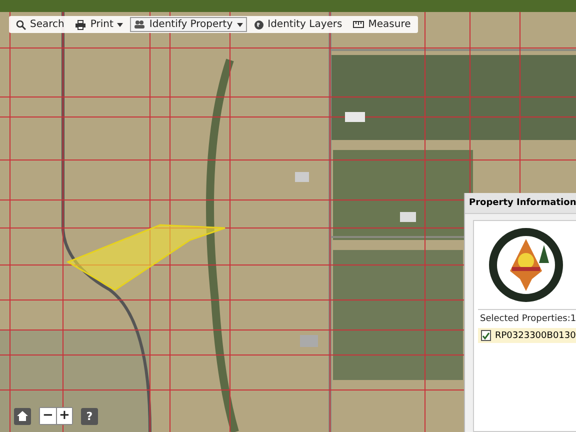  I want to click on toolbar-button: Measure, so click(382, 24).